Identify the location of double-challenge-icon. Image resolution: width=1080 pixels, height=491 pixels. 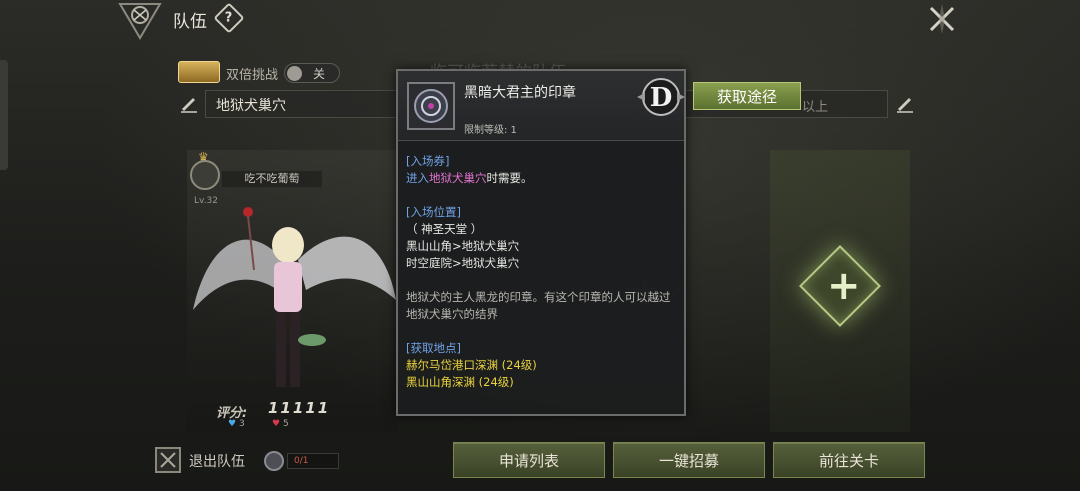
(199, 72).